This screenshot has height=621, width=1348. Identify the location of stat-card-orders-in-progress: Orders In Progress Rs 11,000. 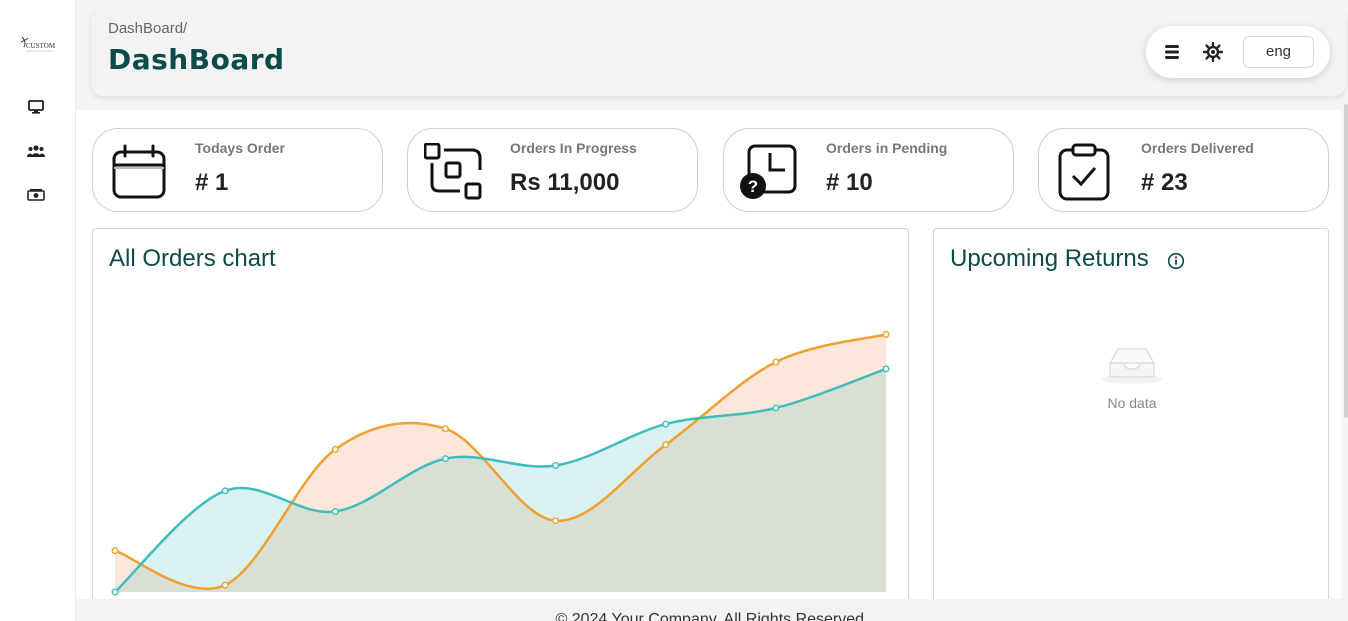
(552, 170).